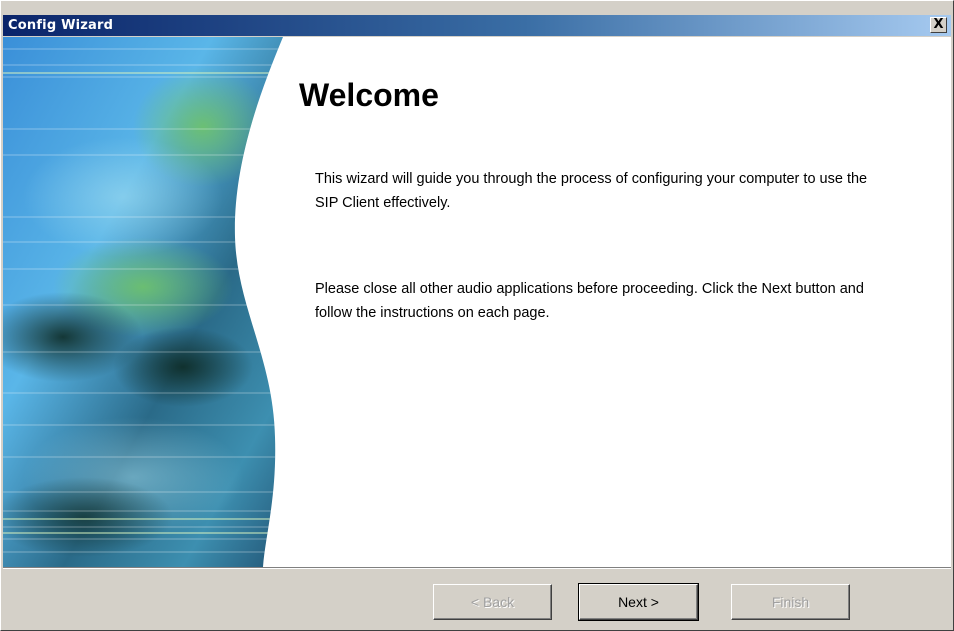  I want to click on close-button: X, so click(938, 25).